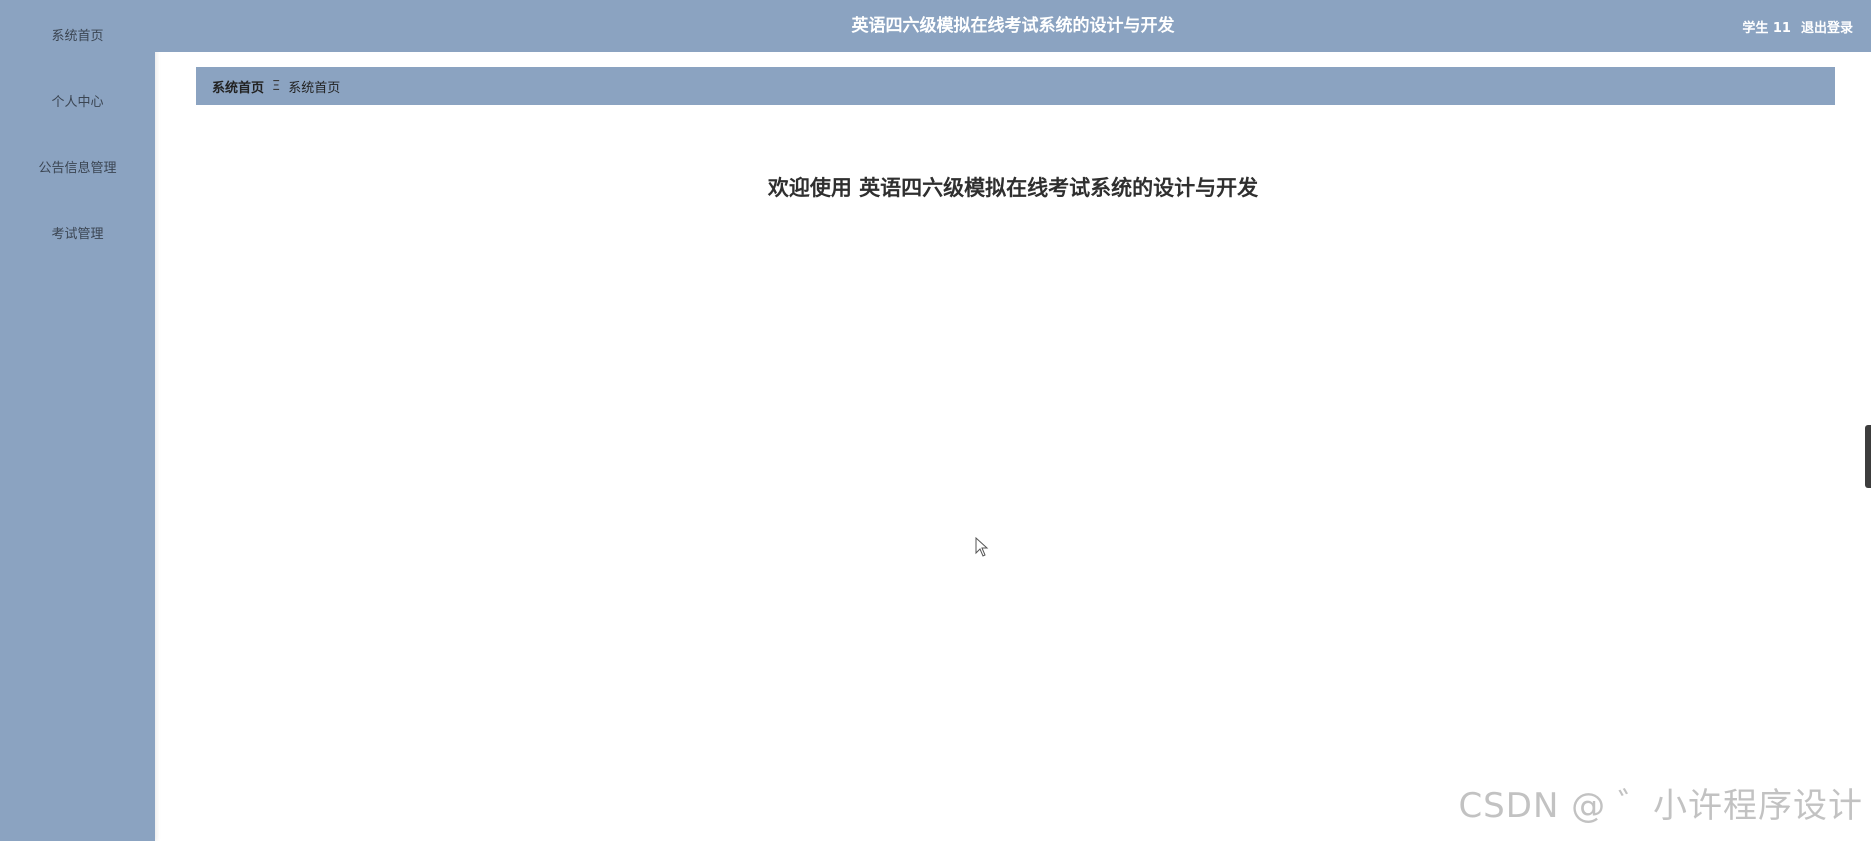 The width and height of the screenshot is (1871, 841). I want to click on sidebar-item-label: 公告信息管理, so click(77, 168).